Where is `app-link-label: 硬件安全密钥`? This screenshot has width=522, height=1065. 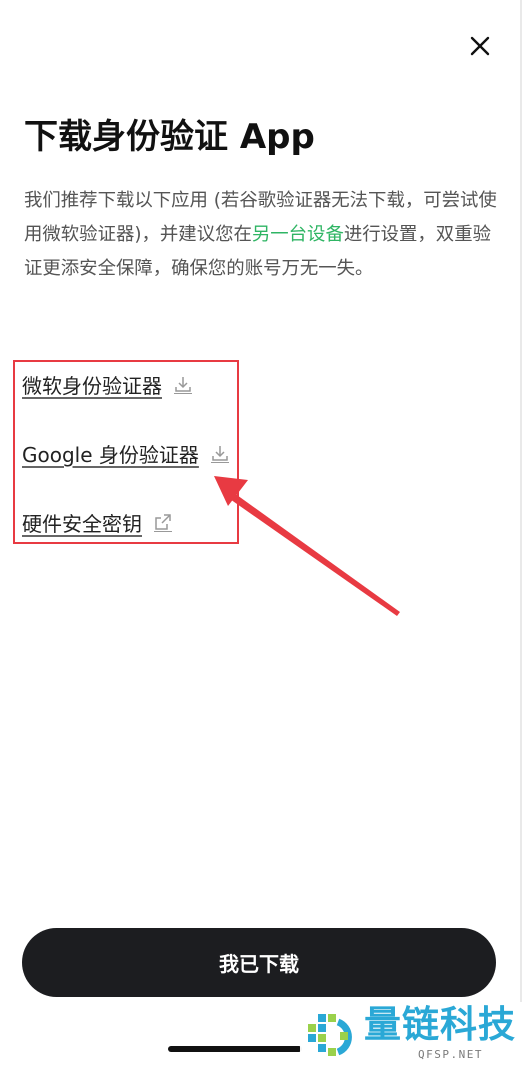
app-link-label: 硬件安全密钥 is located at coordinates (82, 523).